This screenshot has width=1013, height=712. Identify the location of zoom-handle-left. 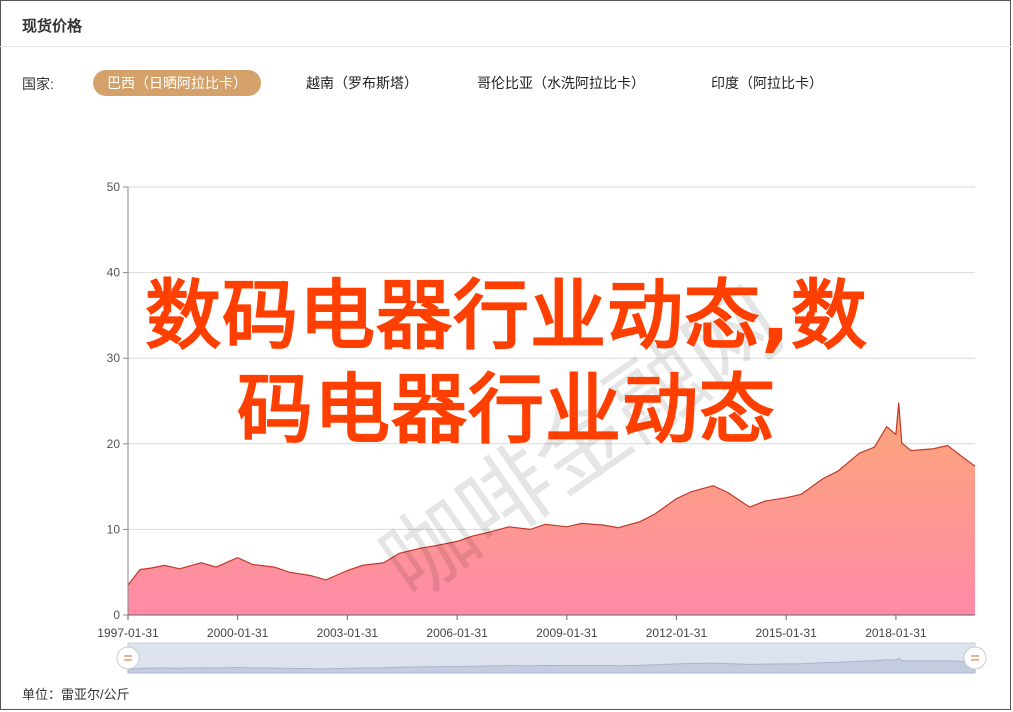
(128, 658).